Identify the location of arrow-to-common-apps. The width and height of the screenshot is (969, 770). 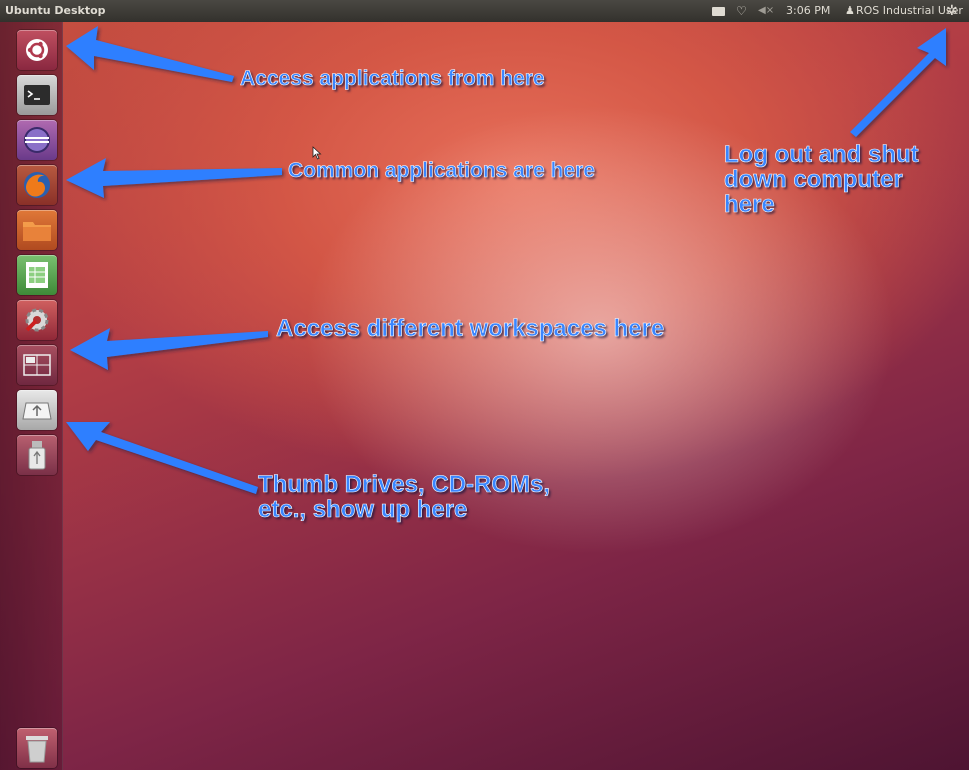
(174, 178).